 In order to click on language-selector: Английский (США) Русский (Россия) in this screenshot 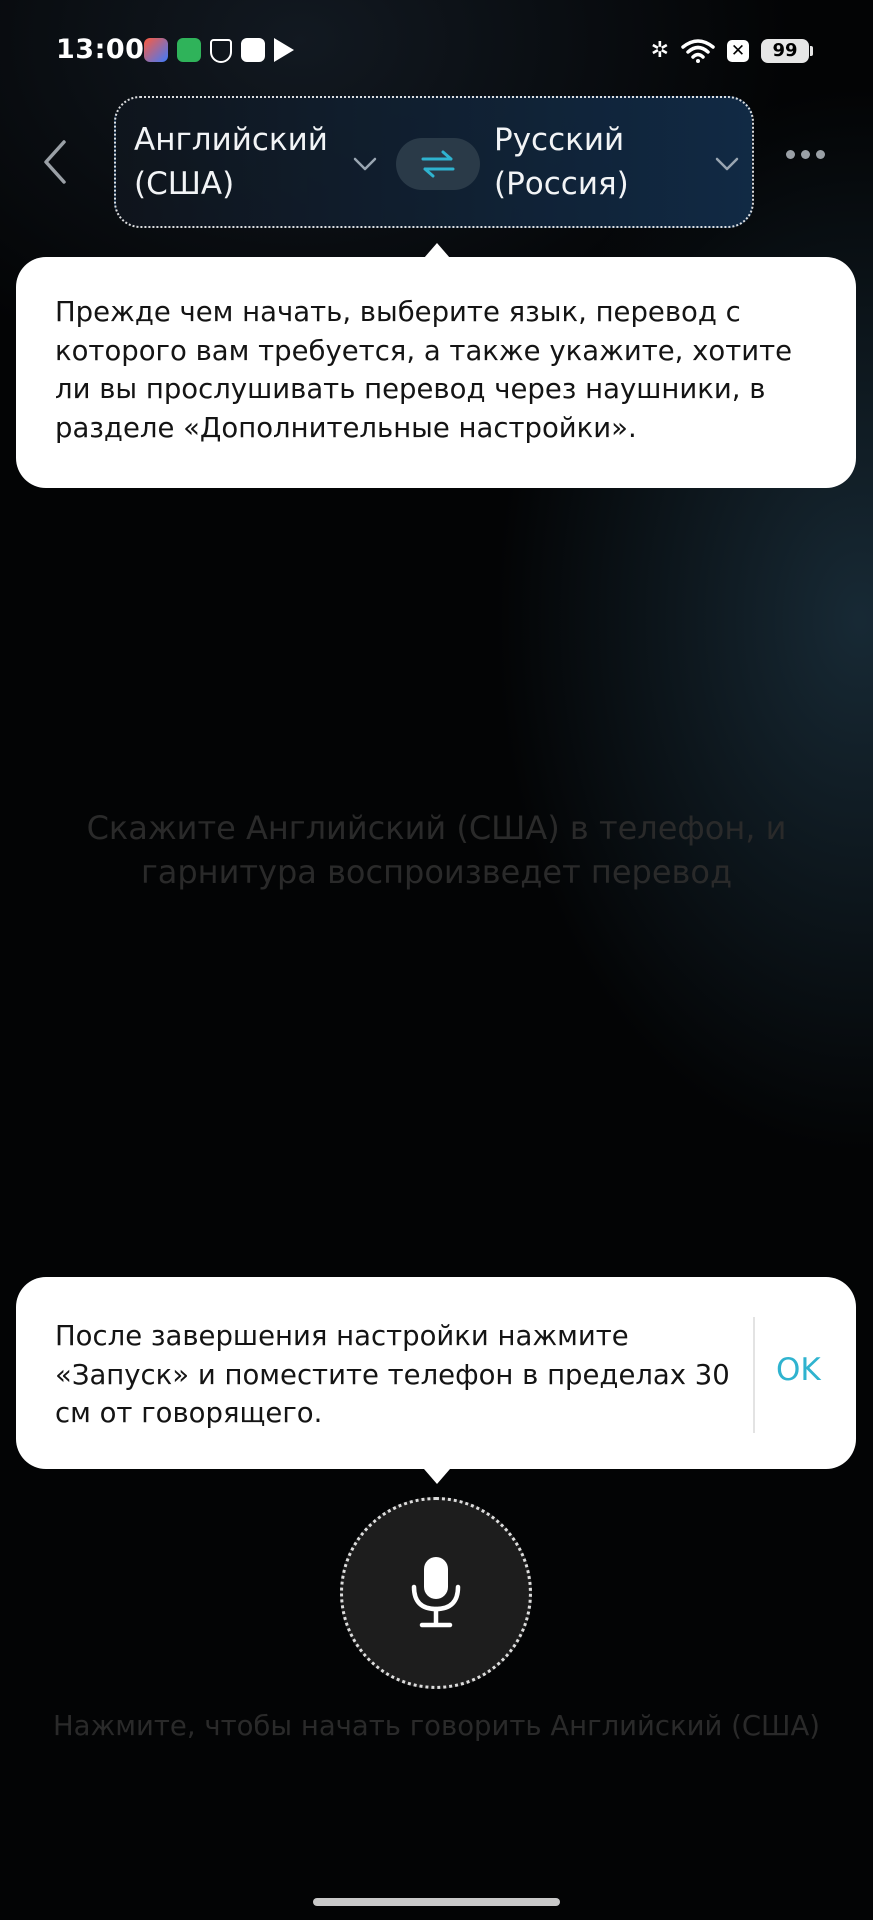, I will do `click(434, 162)`.